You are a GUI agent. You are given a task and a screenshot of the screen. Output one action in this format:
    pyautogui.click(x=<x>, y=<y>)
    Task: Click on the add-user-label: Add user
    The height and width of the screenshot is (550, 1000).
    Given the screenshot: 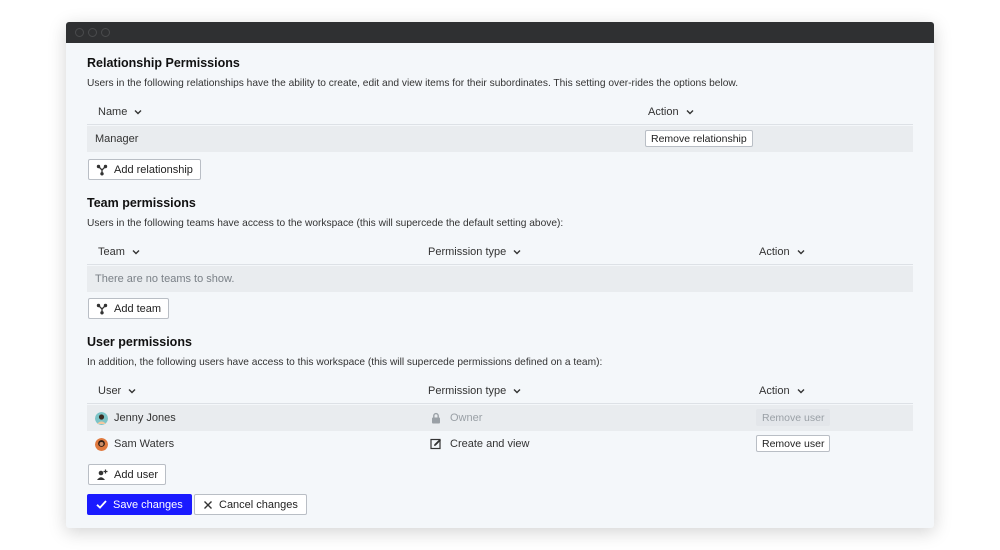 What is the action you would take?
    pyautogui.click(x=136, y=474)
    